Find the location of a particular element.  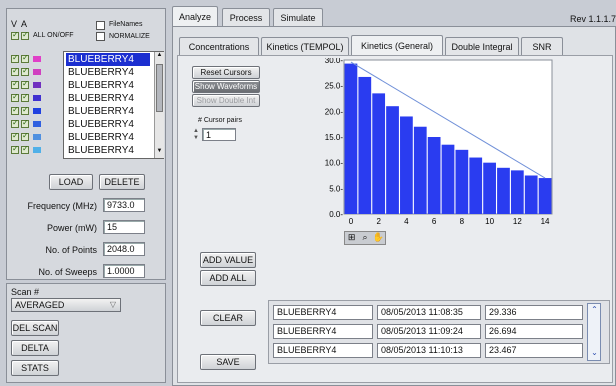

save-button: SAVE is located at coordinates (228, 362).